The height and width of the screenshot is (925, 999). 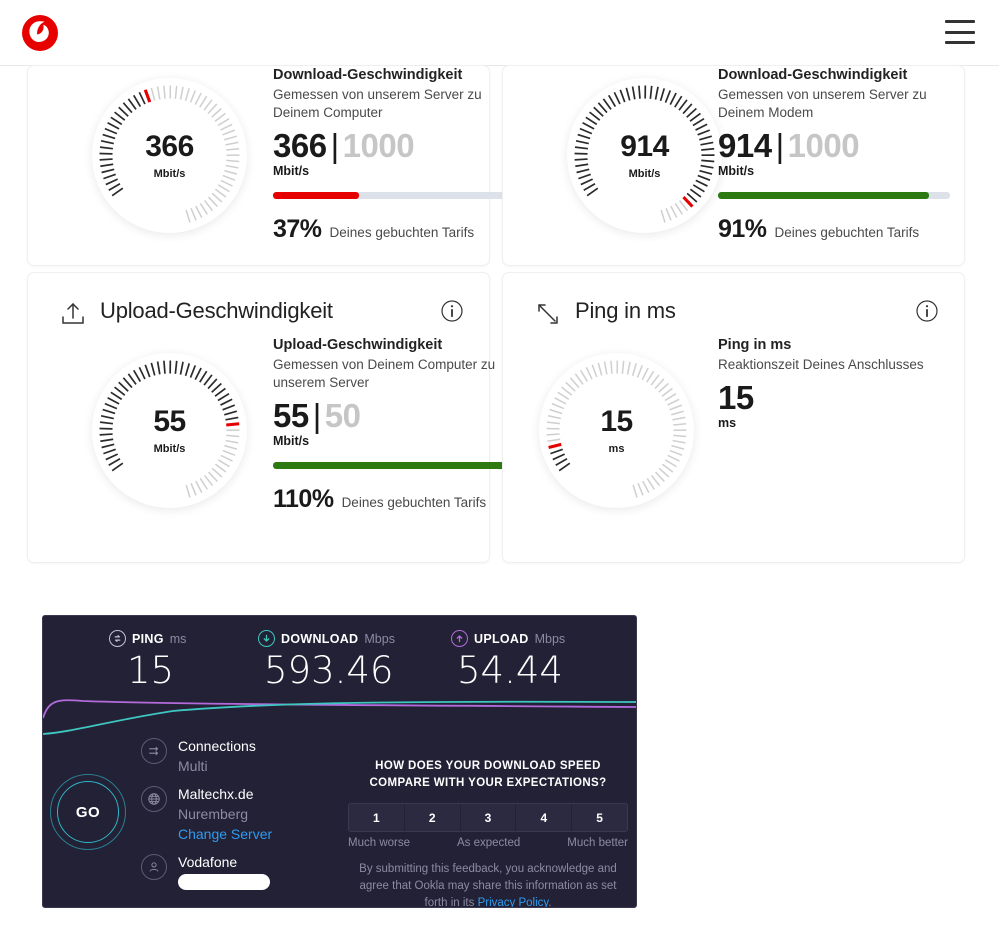 What do you see at coordinates (40, 33) in the screenshot?
I see `vodafone-logo` at bounding box center [40, 33].